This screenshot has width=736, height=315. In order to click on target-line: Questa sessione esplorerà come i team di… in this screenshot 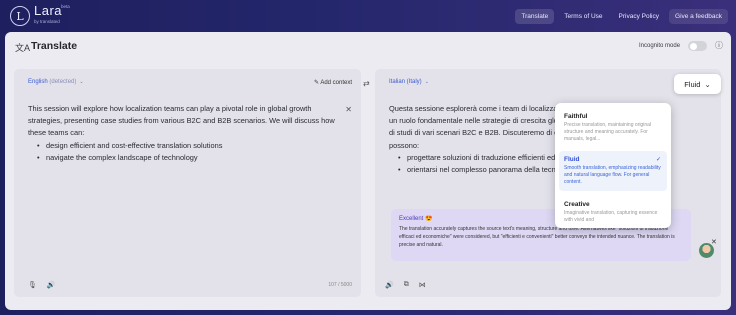, I will do `click(474, 108)`.